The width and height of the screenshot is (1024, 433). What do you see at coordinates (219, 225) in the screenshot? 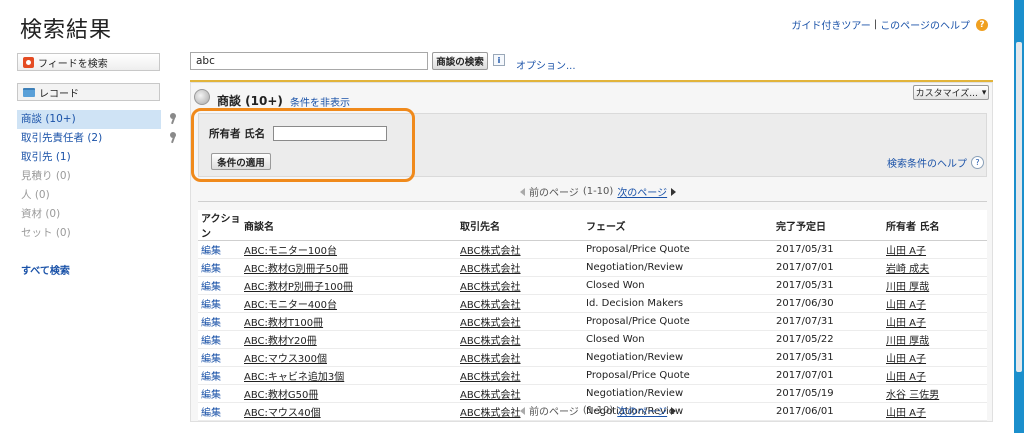
I see `col-action: アクション` at bounding box center [219, 225].